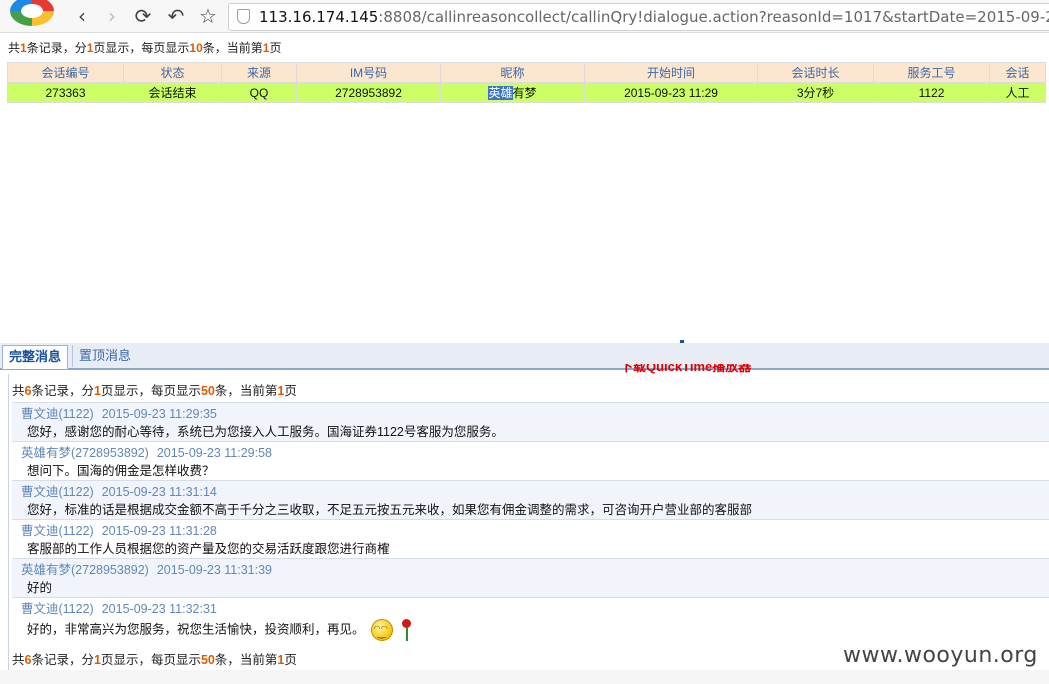  I want to click on message-header: 曹文迪(1122) 2015-09-23 11:31:28, so click(119, 531).